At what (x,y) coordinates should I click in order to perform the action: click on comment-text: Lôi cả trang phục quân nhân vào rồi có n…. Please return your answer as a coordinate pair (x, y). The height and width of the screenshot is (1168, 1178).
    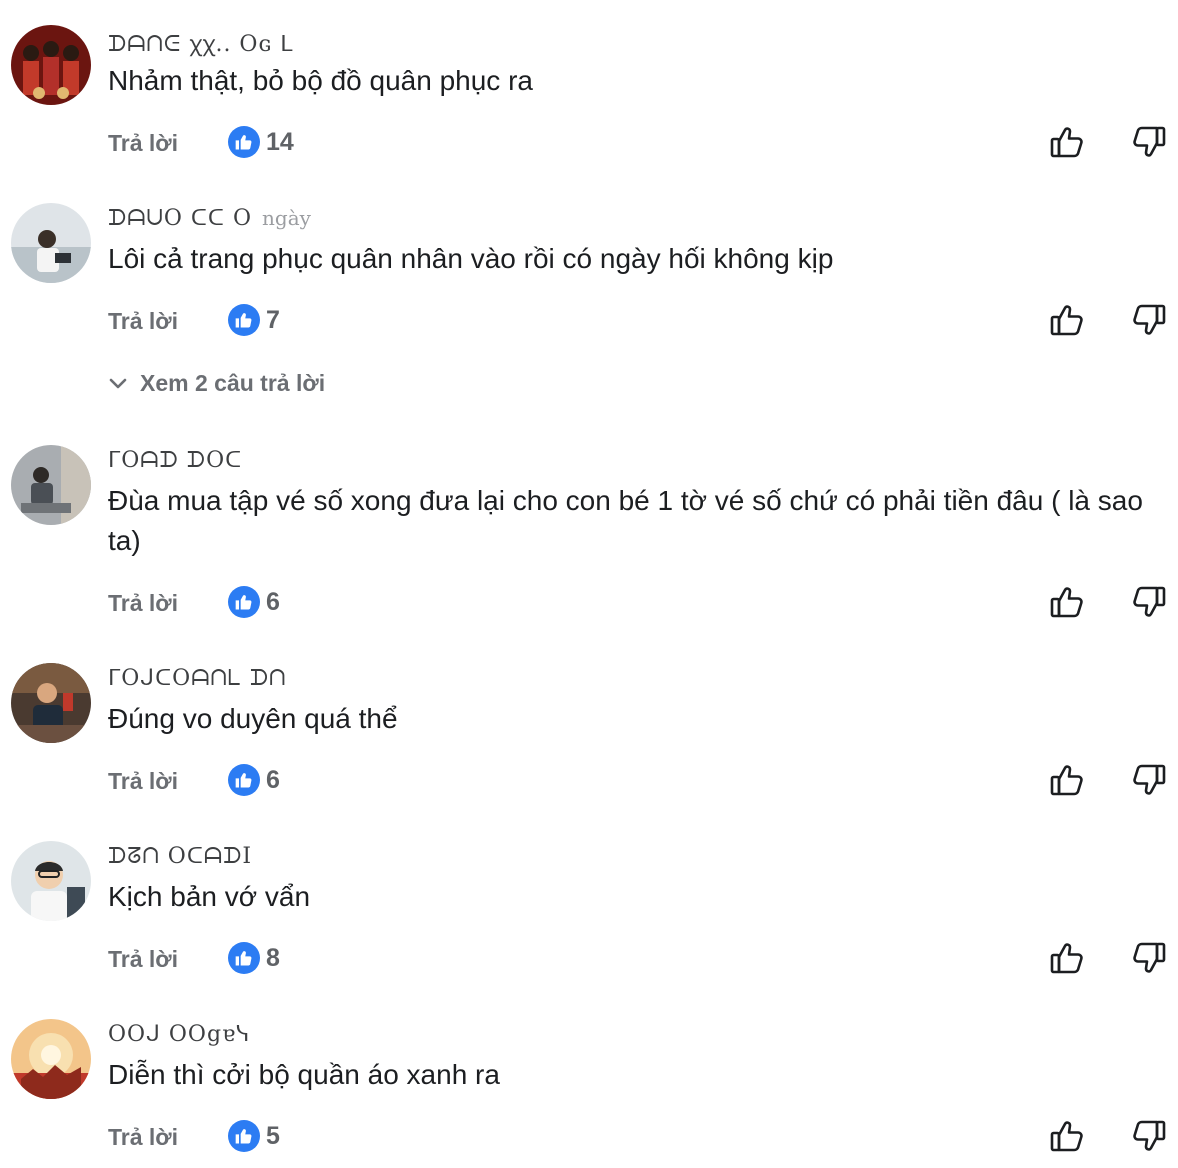
    Looking at the image, I should click on (471, 258).